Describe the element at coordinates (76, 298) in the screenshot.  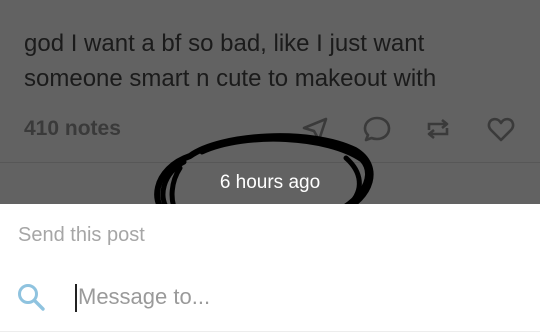
I see `text-cursor` at that location.